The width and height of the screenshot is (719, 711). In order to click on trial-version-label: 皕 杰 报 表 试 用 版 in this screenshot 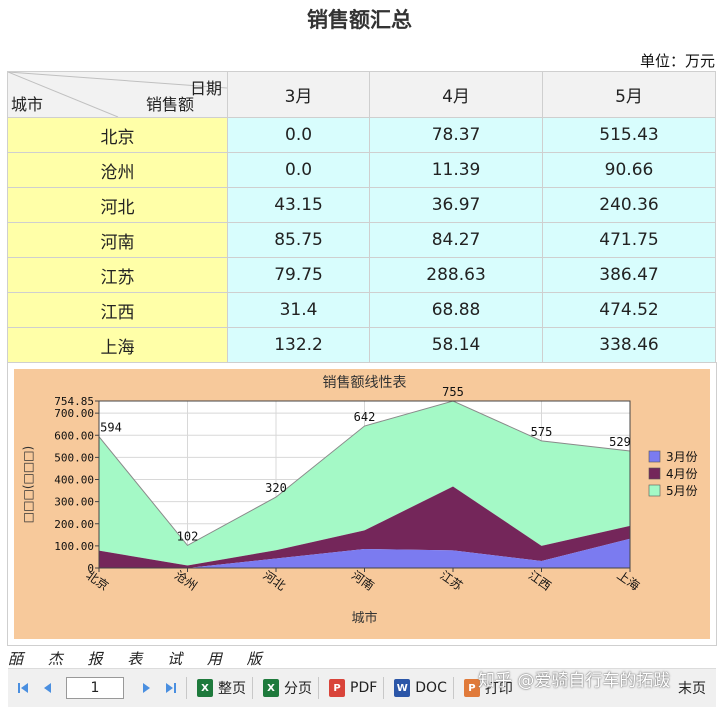, I will do `click(140, 659)`.